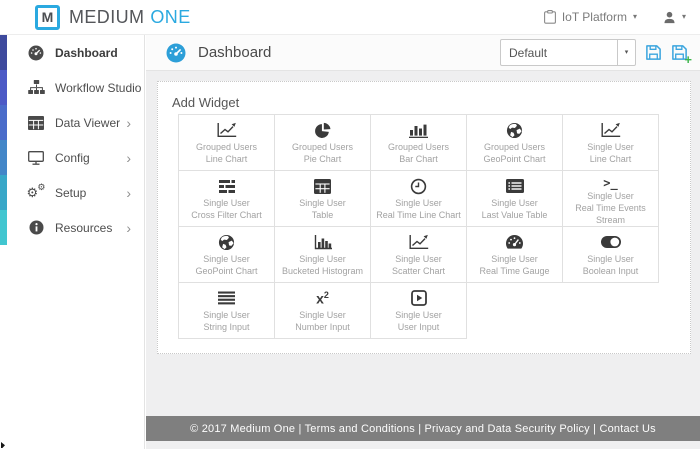 The width and height of the screenshot is (700, 449). I want to click on widget-single-user-table: Single User Table, so click(323, 199).